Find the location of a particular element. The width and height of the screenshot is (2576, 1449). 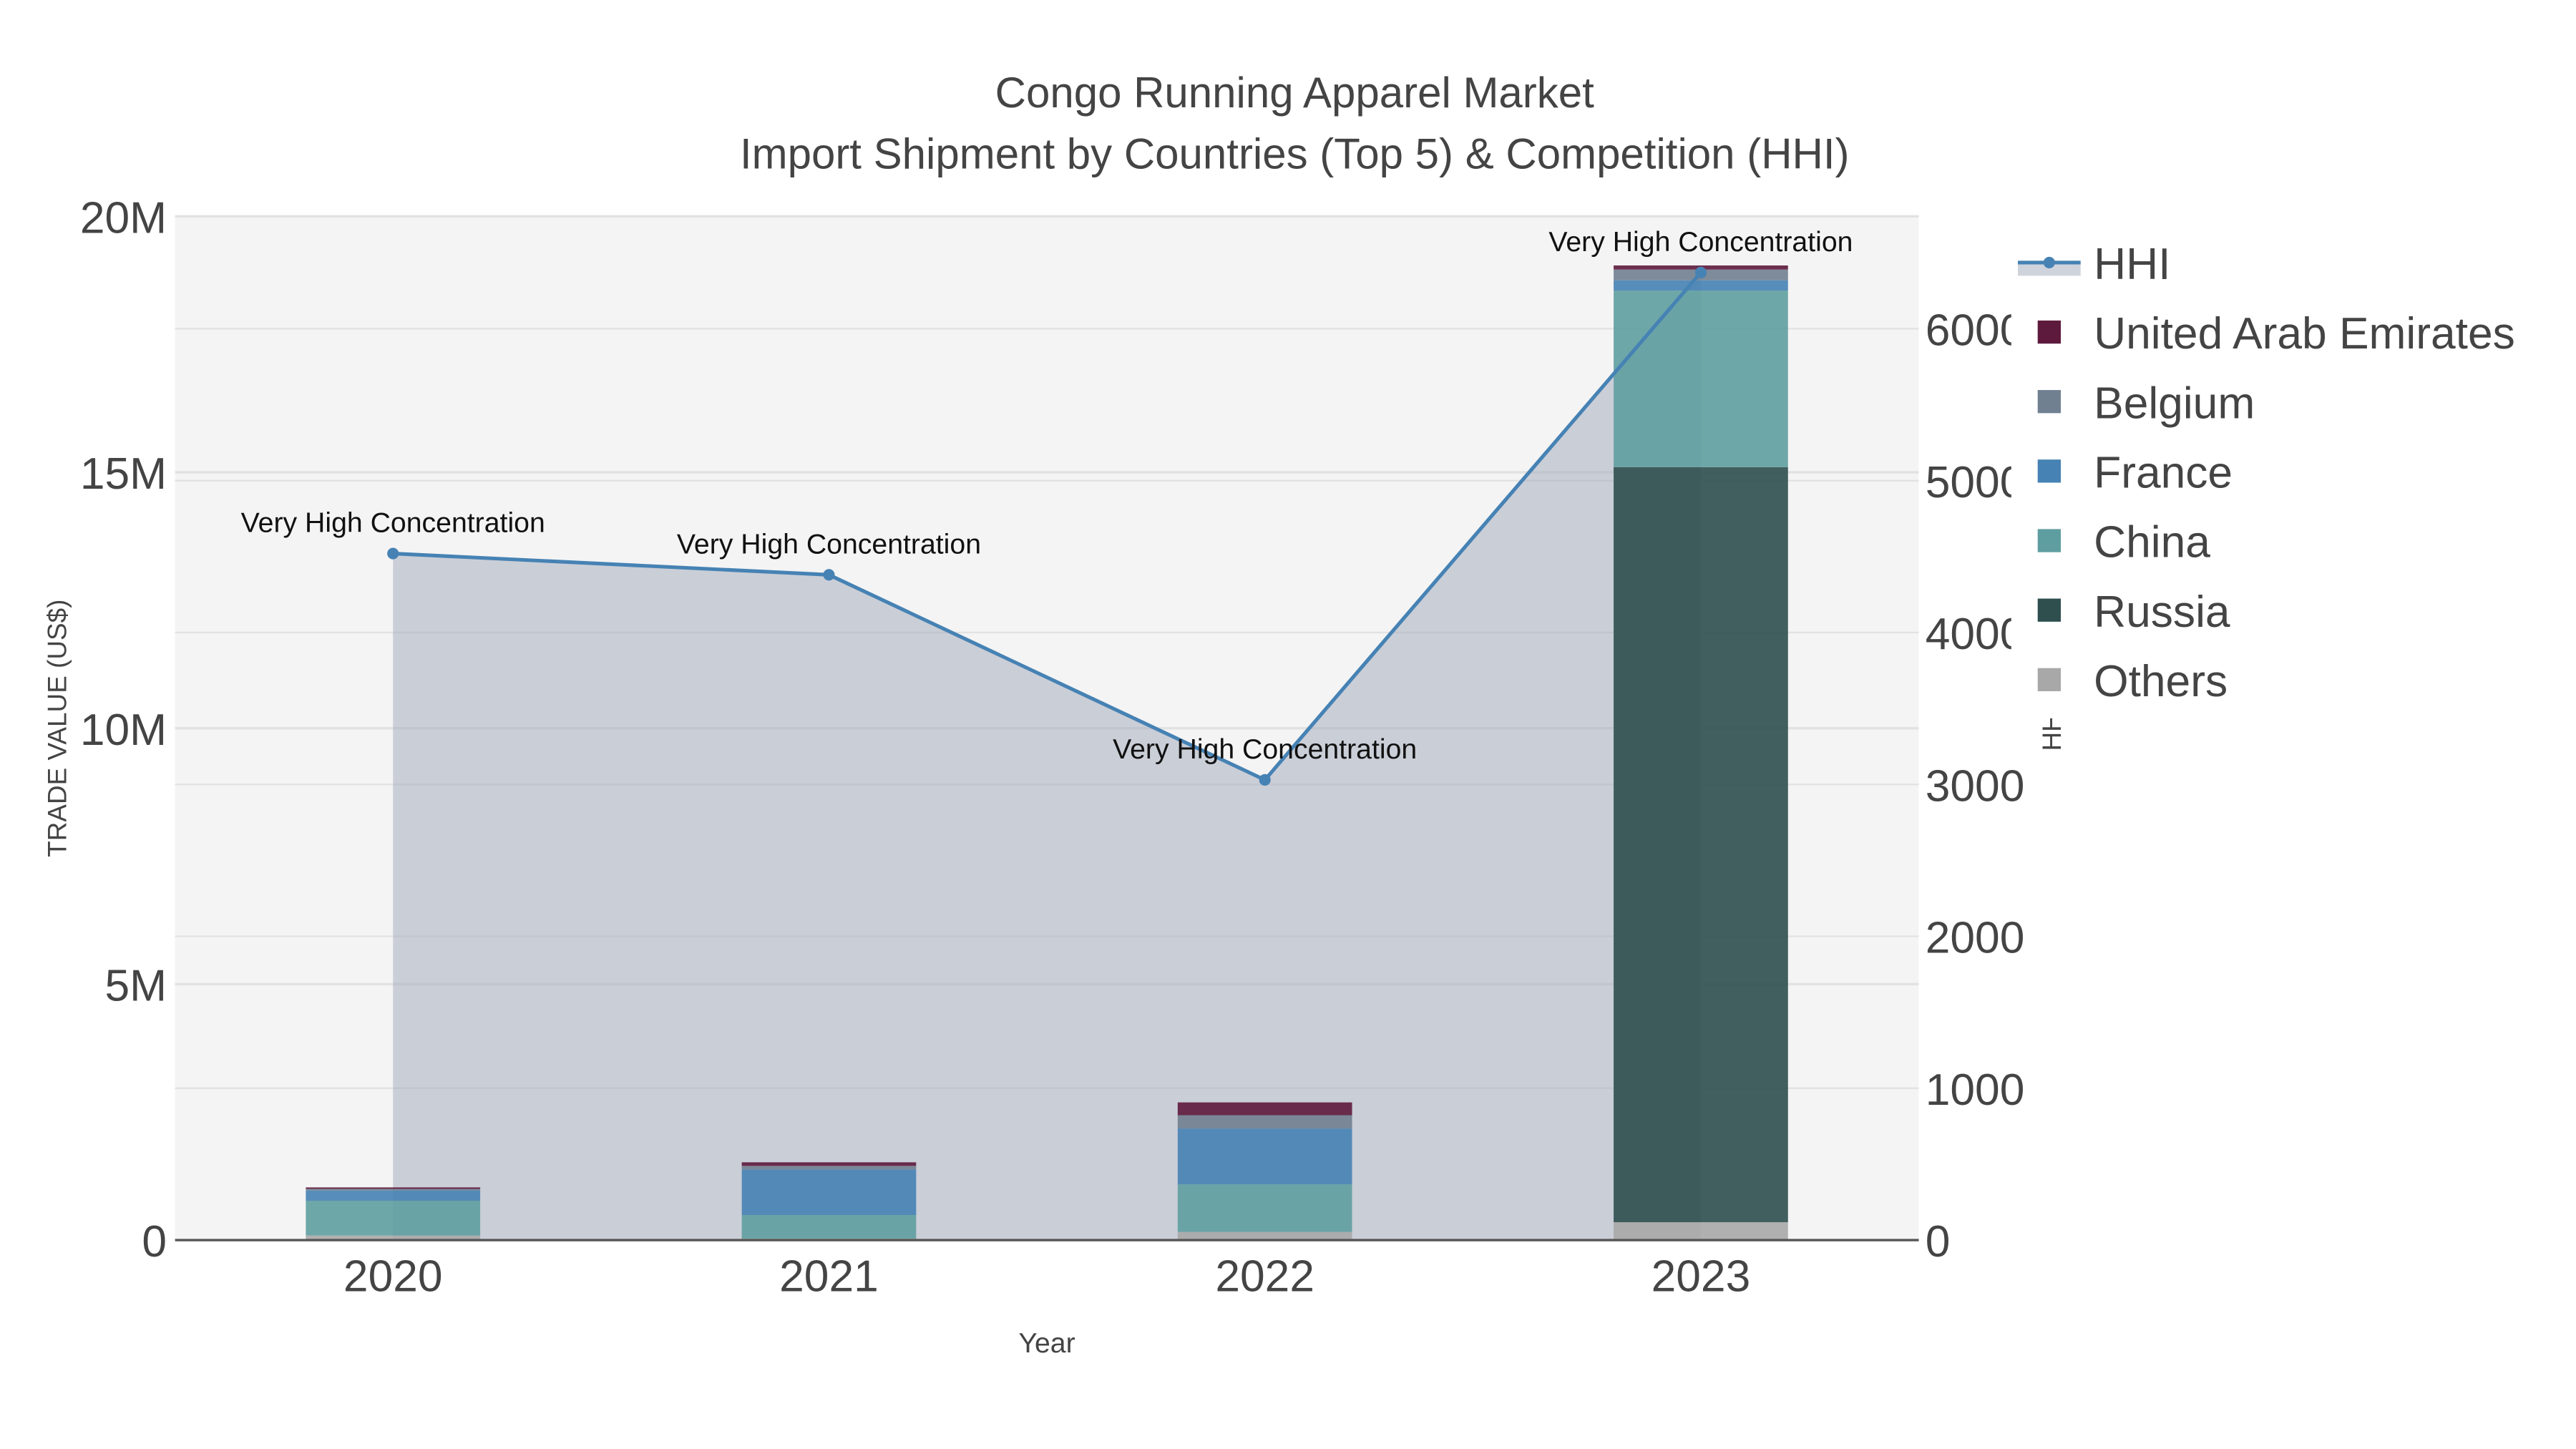

bar-china-2023 is located at coordinates (1701, 379).